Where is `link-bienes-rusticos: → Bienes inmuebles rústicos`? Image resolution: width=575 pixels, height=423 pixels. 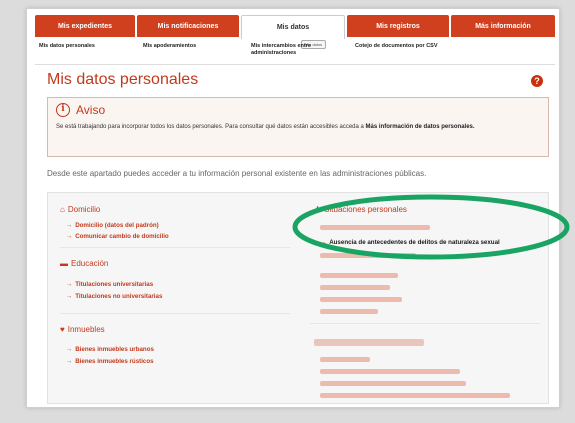
link-bienes-rusticos: → Bienes inmuebles rústicos is located at coordinates (110, 361).